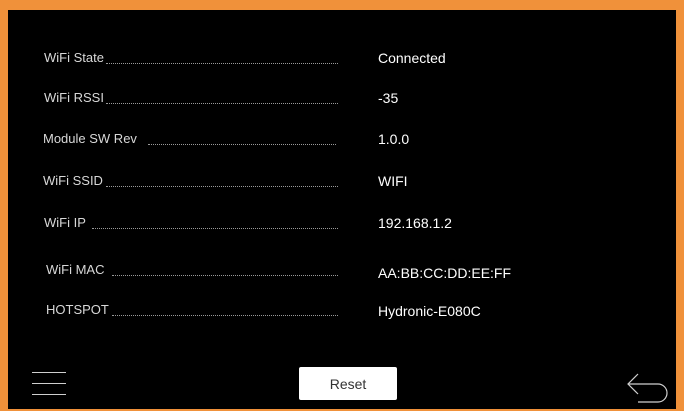  What do you see at coordinates (74, 97) in the screenshot?
I see `wifi-rssi-label: WiFi RSSI` at bounding box center [74, 97].